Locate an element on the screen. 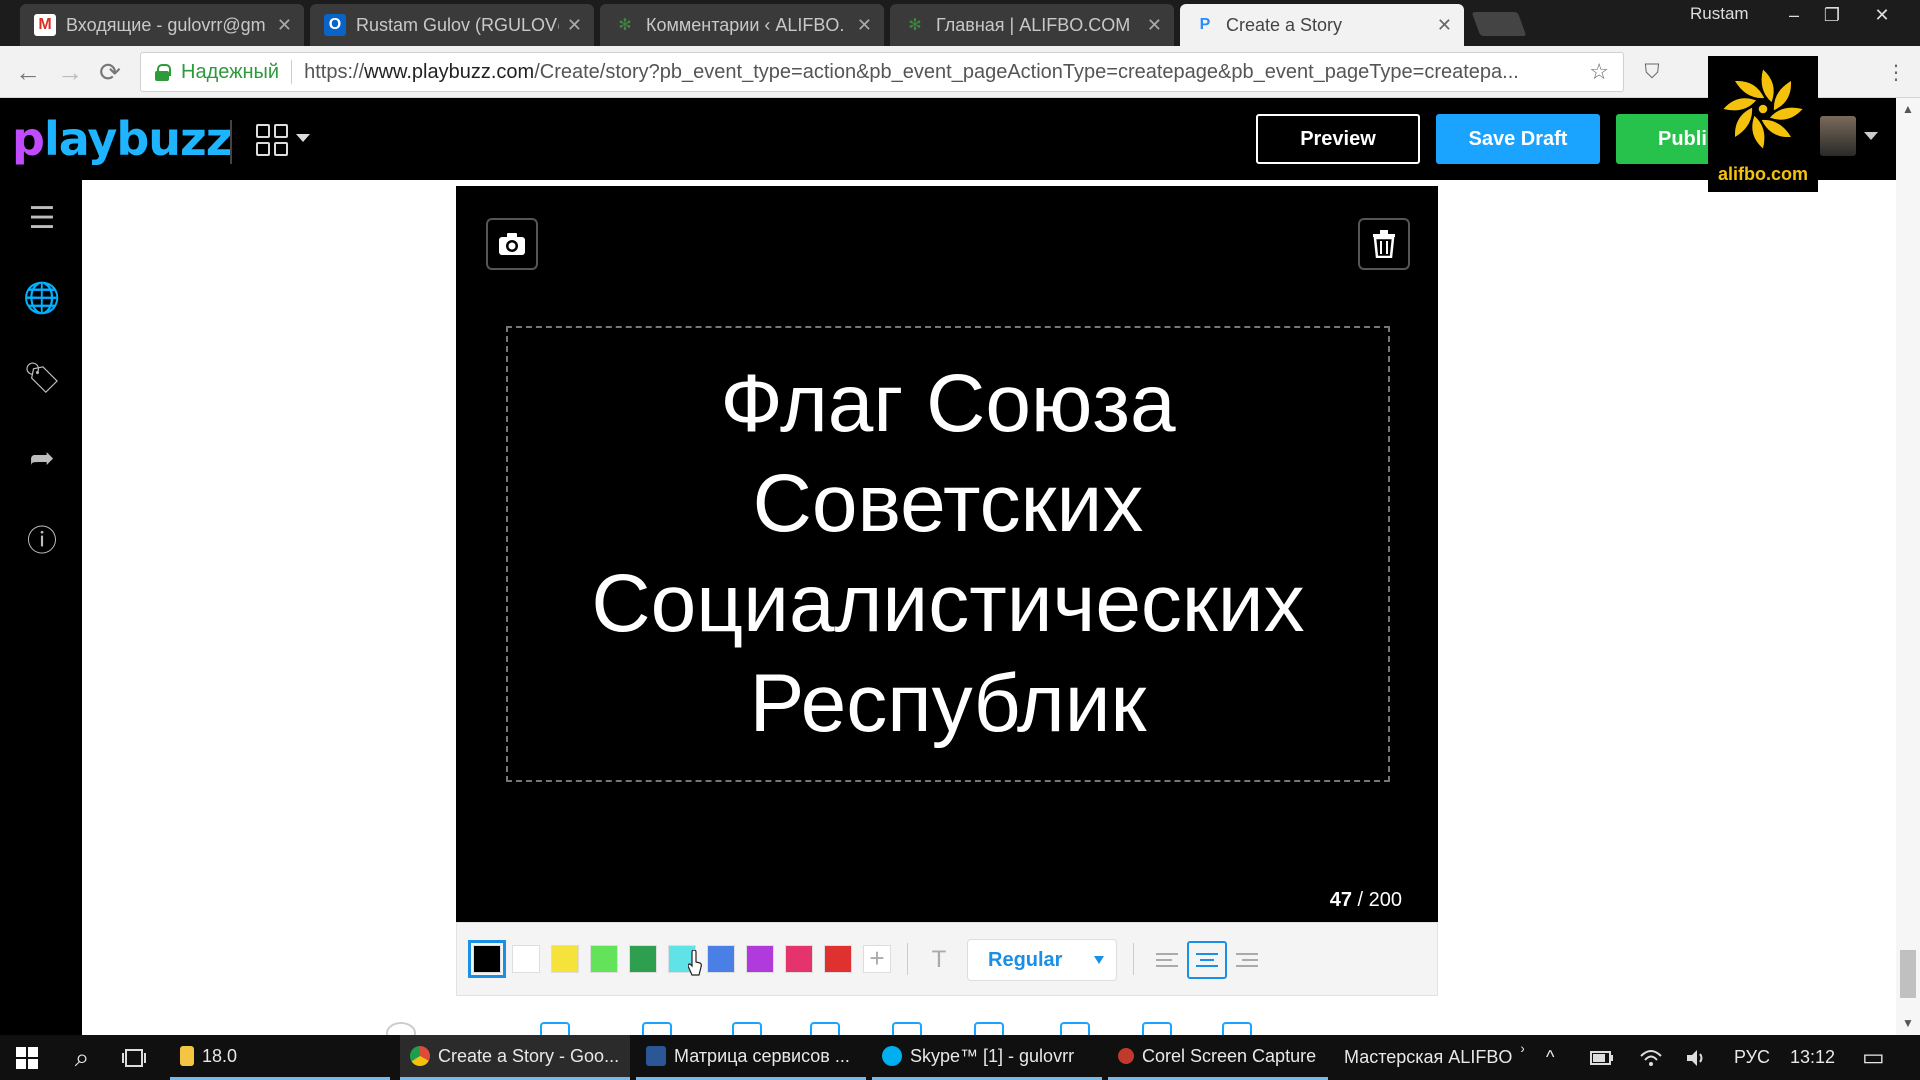  align-left-icon is located at coordinates (1167, 960).